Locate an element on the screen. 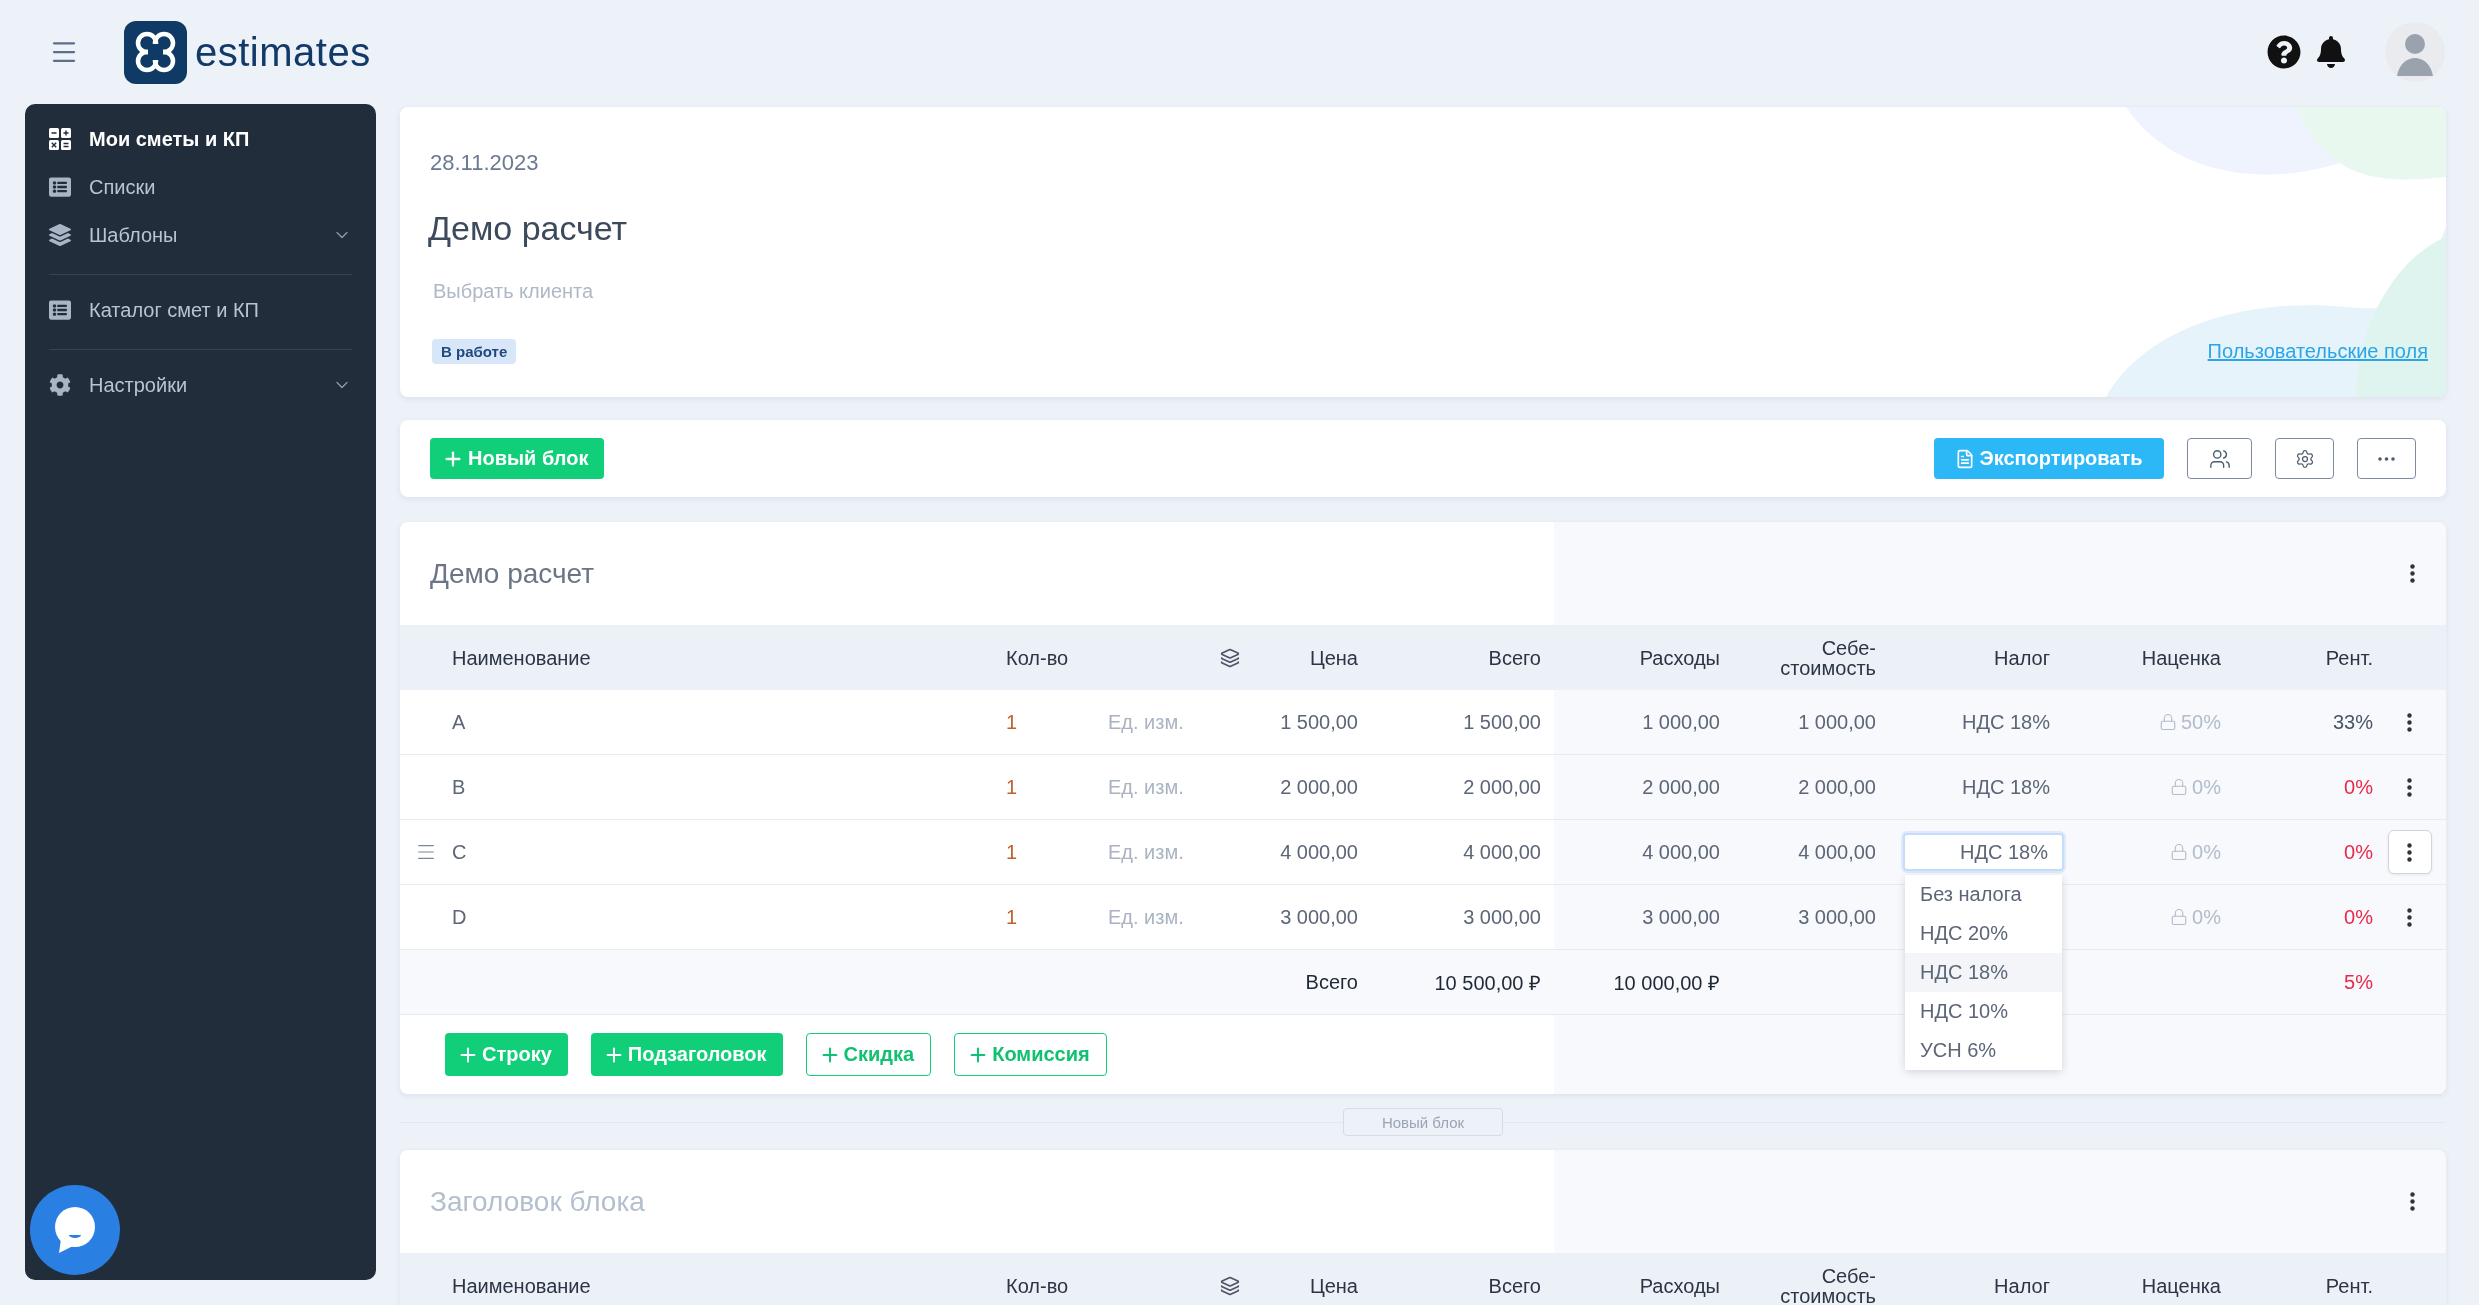 This screenshot has width=2479, height=1305. client-field: Выбрать клиента is located at coordinates (553, 291).